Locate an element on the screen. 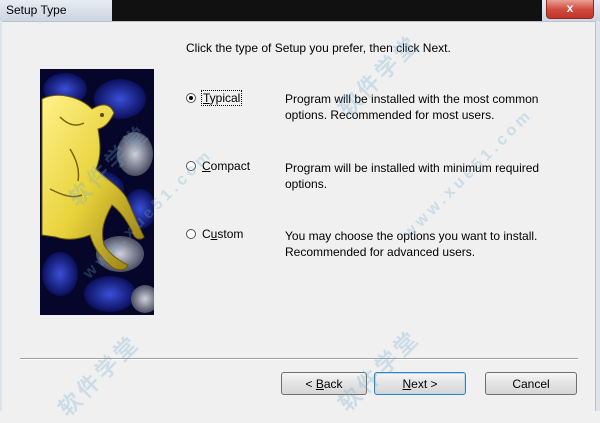  window-frame-right is located at coordinates (597, 216).